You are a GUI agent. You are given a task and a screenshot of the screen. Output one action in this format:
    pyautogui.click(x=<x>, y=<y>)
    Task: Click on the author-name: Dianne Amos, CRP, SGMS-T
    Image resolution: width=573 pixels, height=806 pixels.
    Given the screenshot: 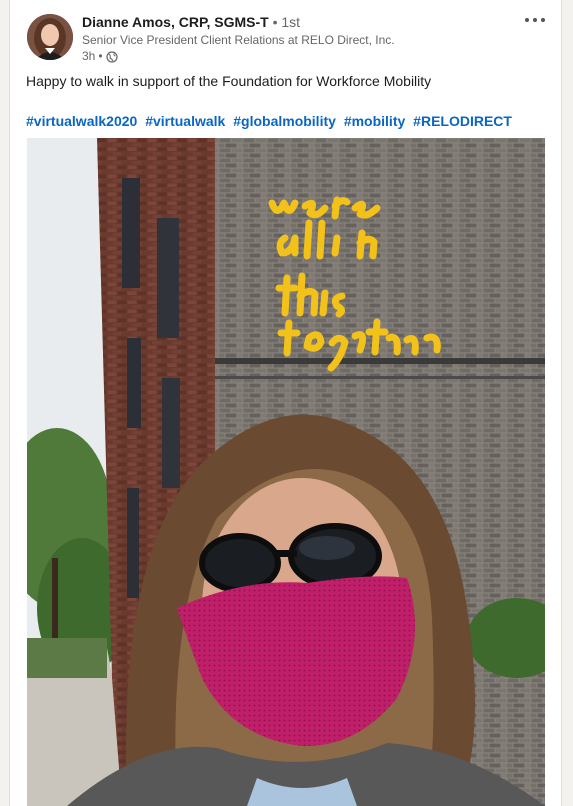 What is the action you would take?
    pyautogui.click(x=175, y=22)
    